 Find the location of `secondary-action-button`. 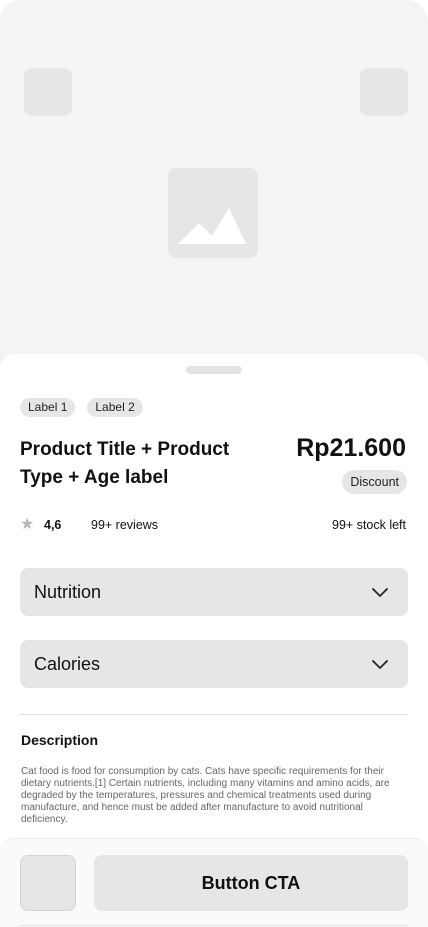

secondary-action-button is located at coordinates (48, 883).